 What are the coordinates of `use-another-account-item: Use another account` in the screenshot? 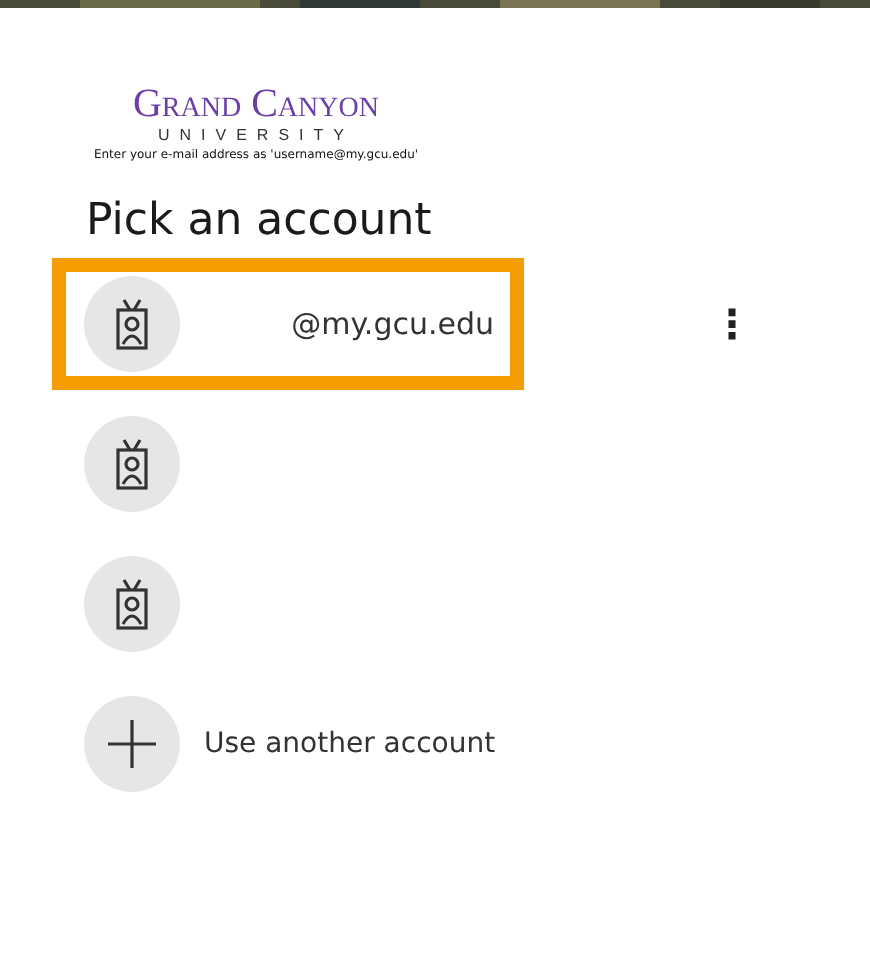 It's located at (288, 744).